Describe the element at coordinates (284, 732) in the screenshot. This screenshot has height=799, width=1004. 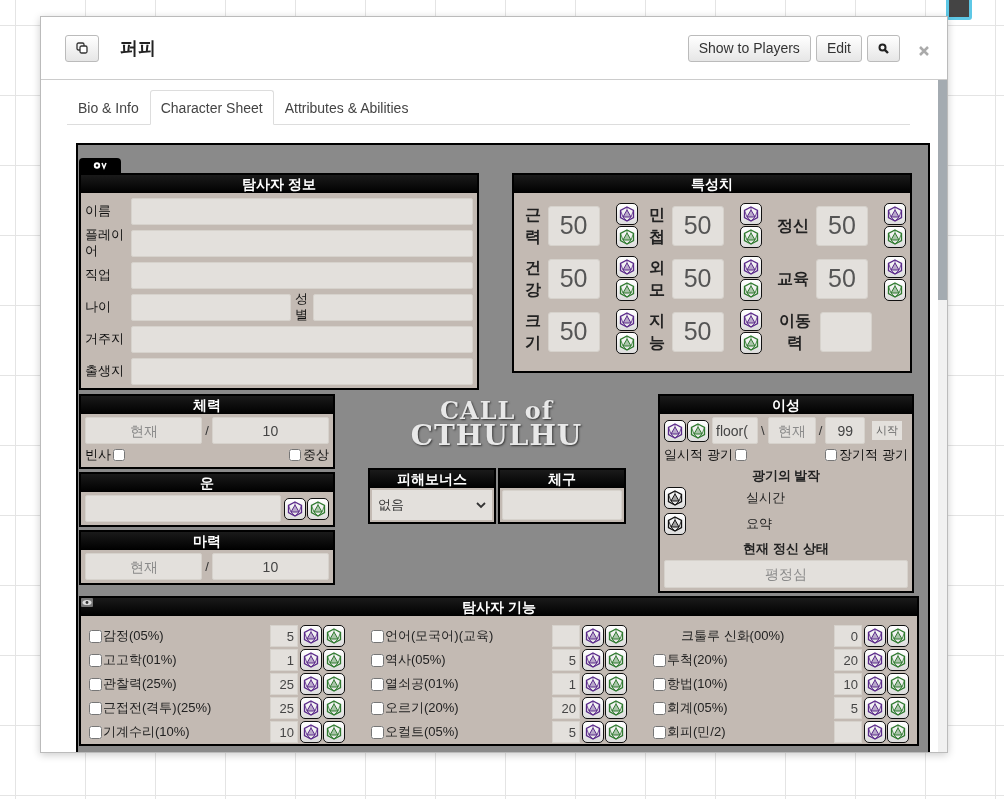
I see `skill-value-field: 10` at that location.